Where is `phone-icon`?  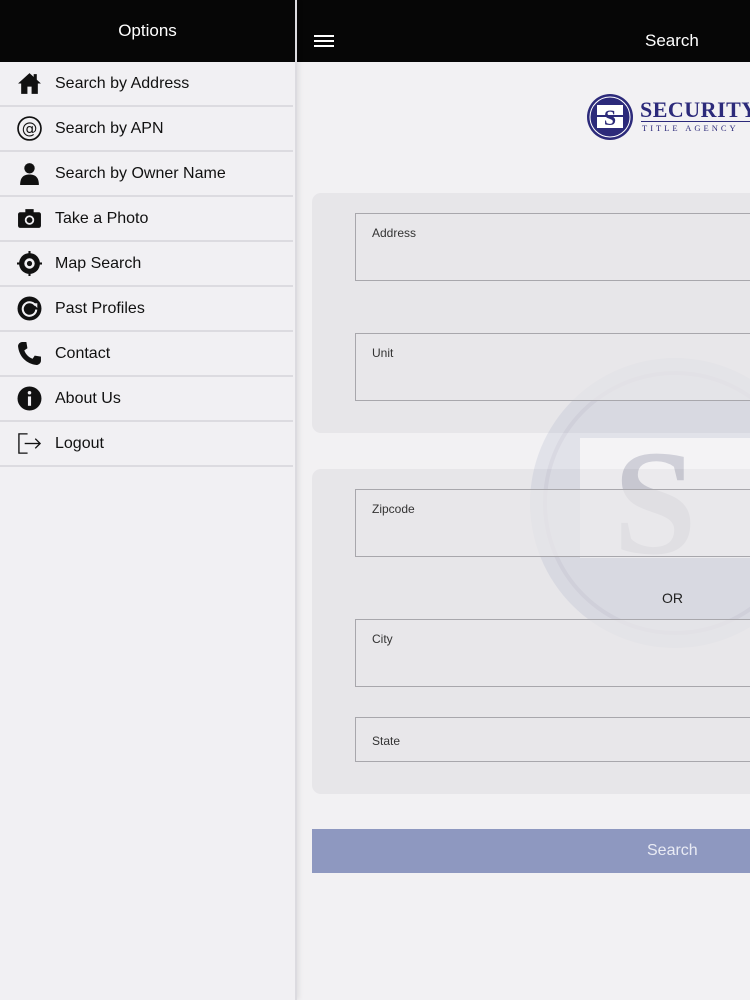 phone-icon is located at coordinates (29, 353).